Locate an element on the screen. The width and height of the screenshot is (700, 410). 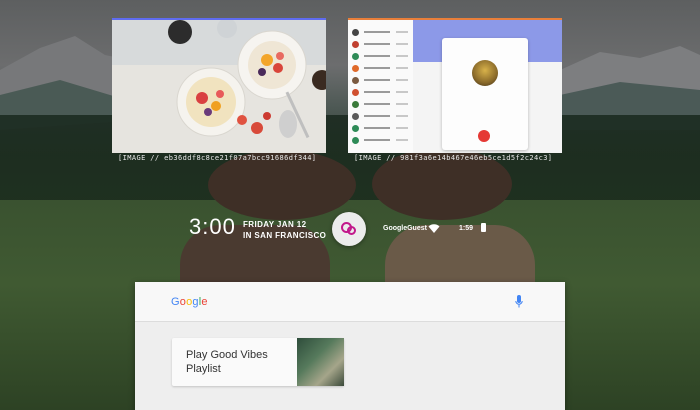
recent-card-photos is located at coordinates (219, 85).